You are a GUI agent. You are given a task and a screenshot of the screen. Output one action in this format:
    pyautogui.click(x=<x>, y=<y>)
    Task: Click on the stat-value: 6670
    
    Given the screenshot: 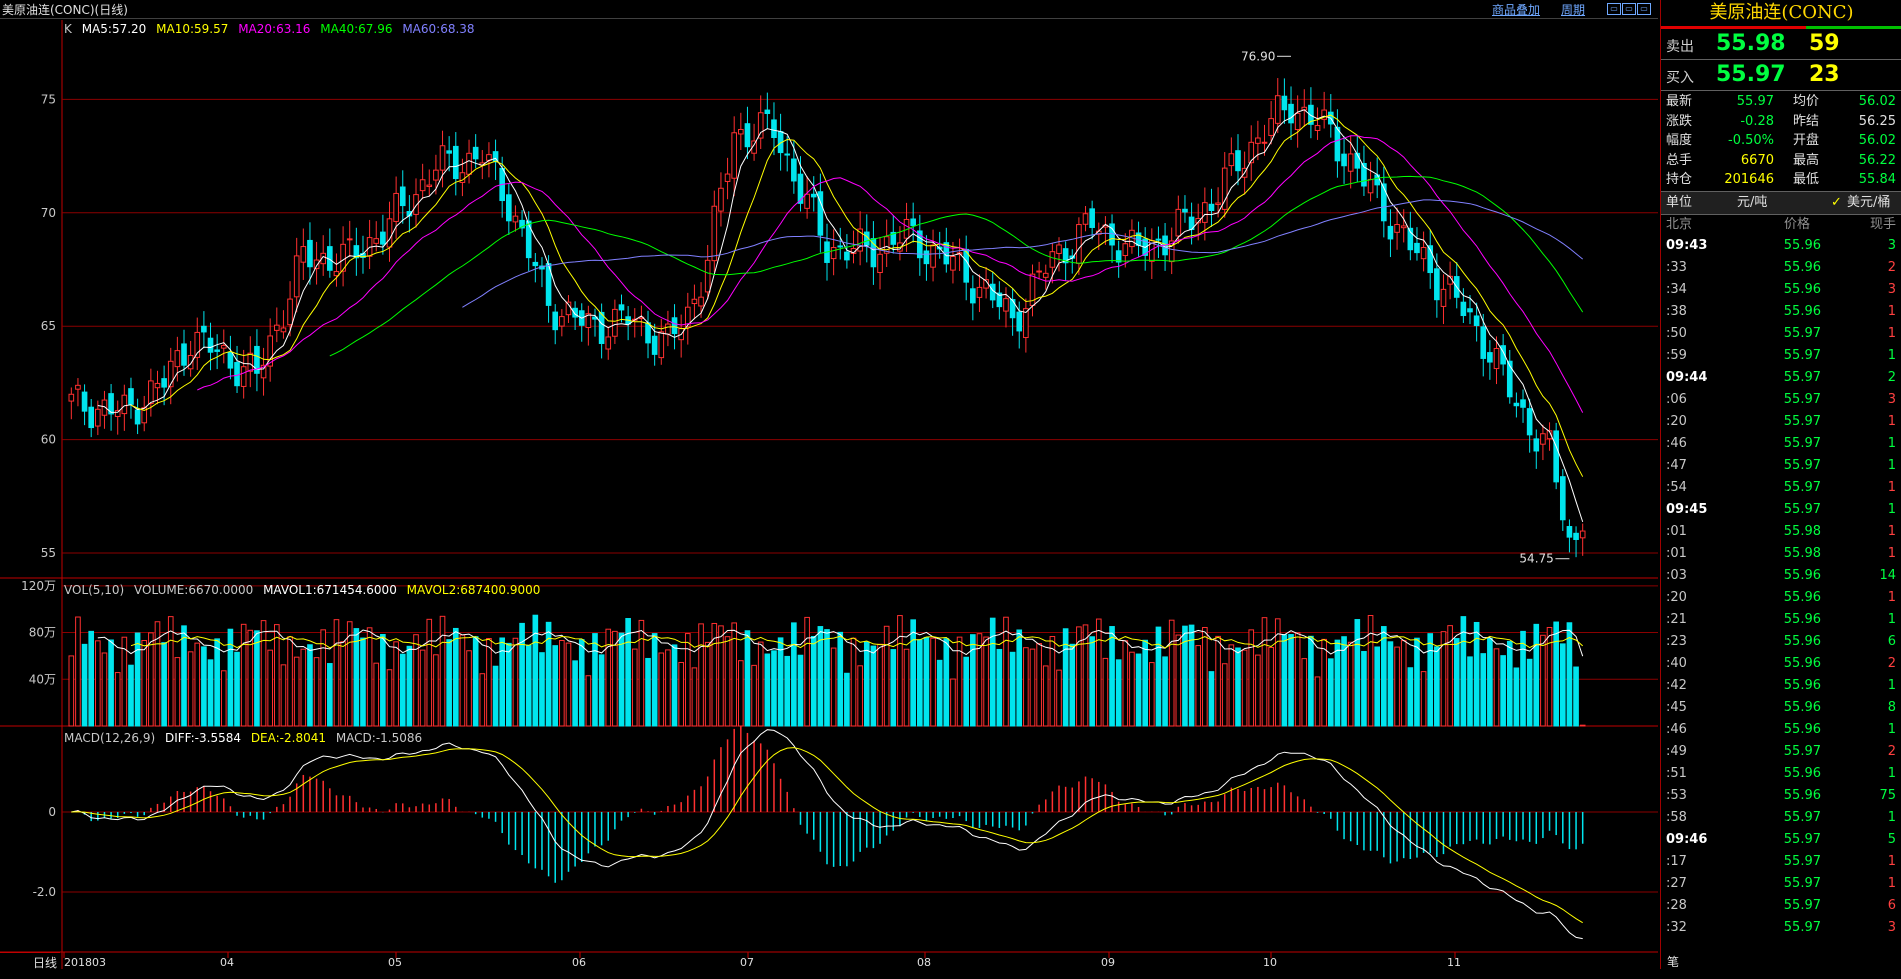 What is the action you would take?
    pyautogui.click(x=1757, y=160)
    